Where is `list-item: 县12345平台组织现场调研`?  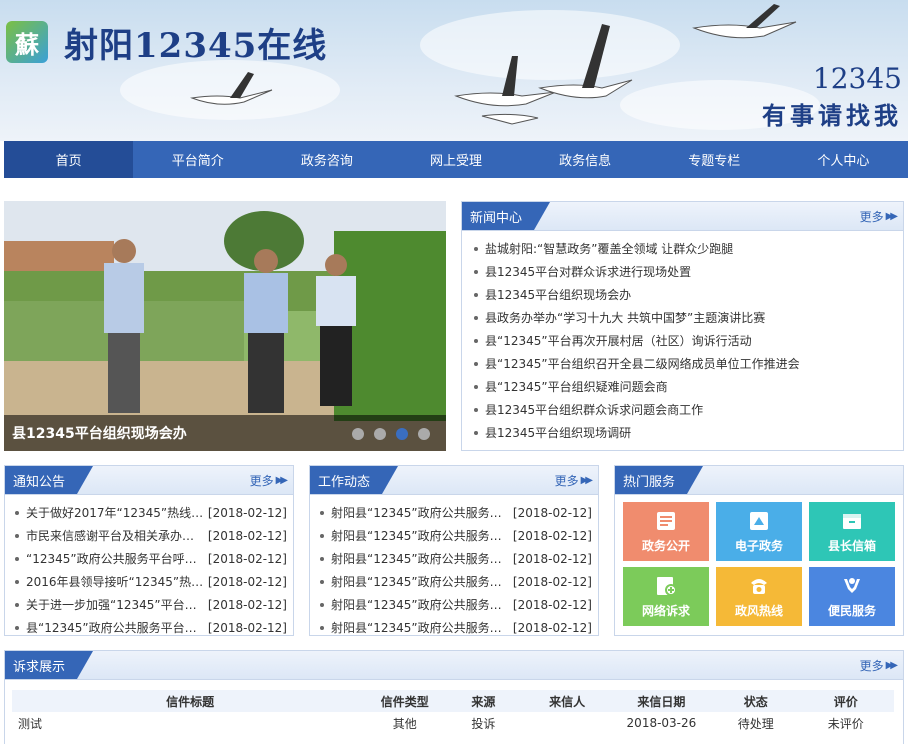
list-item: 县12345平台组织现场调研 is located at coordinates (688, 432).